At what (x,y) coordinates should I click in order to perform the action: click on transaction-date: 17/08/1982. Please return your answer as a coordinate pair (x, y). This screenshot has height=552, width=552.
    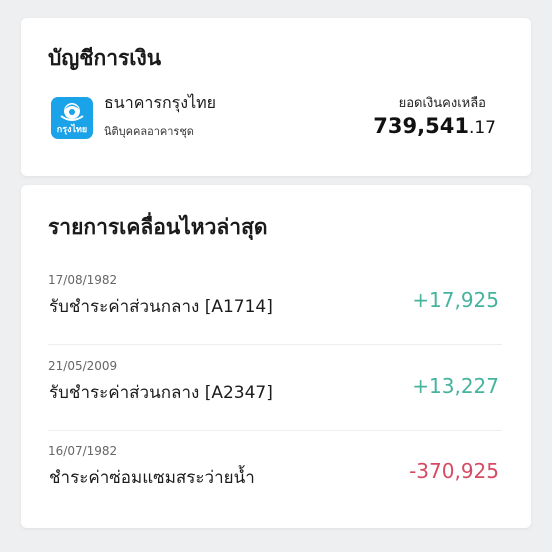
    Looking at the image, I should click on (83, 280).